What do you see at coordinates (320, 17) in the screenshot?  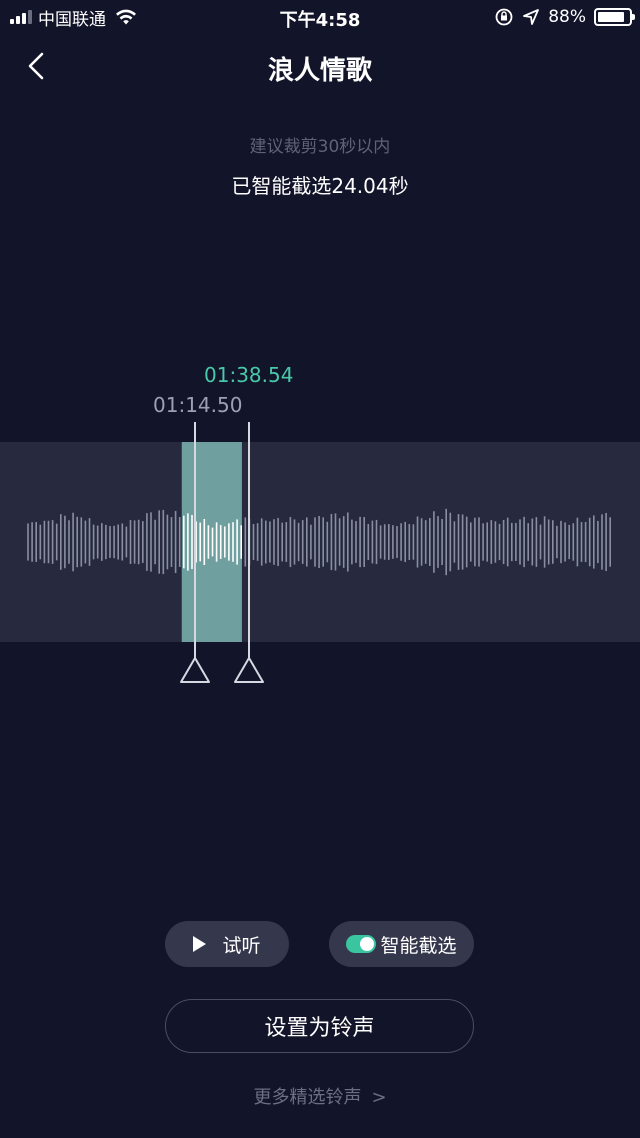 I see `status-bar: 中国联通 下午4:58 88%` at bounding box center [320, 17].